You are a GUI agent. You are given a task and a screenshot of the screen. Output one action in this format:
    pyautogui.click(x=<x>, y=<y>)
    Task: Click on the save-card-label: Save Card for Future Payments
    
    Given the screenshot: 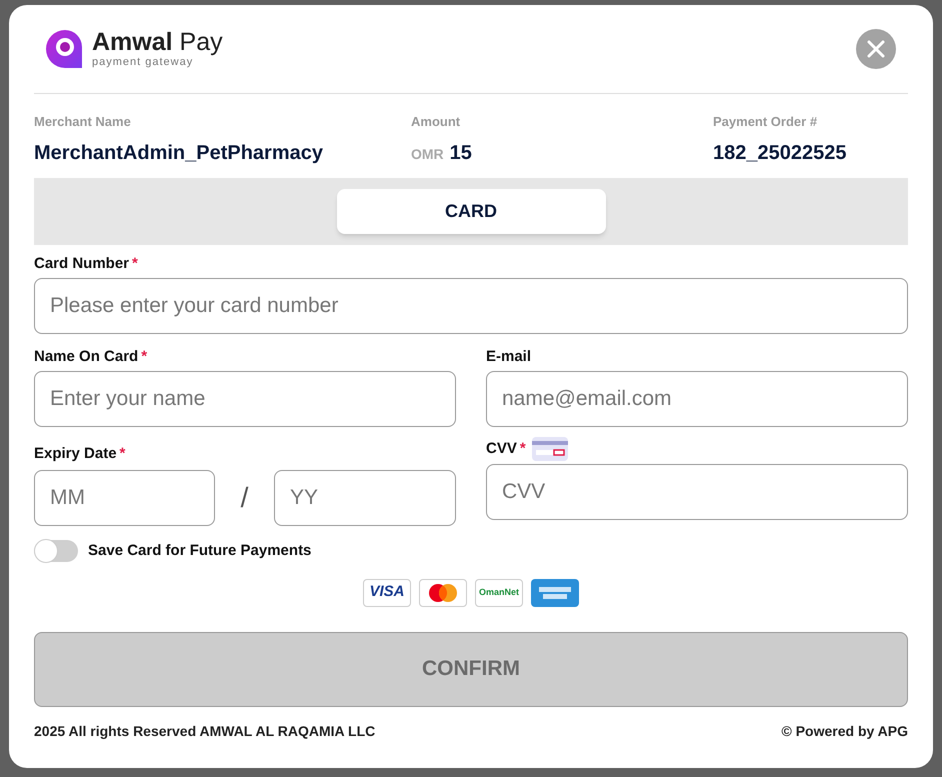 What is the action you would take?
    pyautogui.click(x=200, y=551)
    